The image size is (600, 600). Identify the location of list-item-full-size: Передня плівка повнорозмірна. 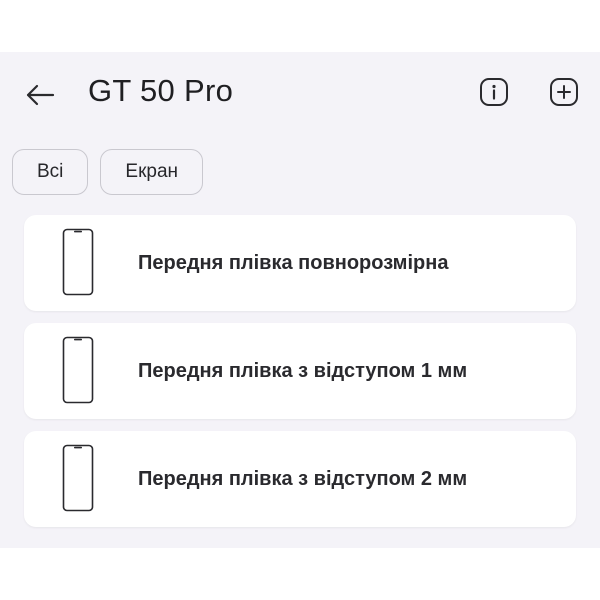
(300, 263).